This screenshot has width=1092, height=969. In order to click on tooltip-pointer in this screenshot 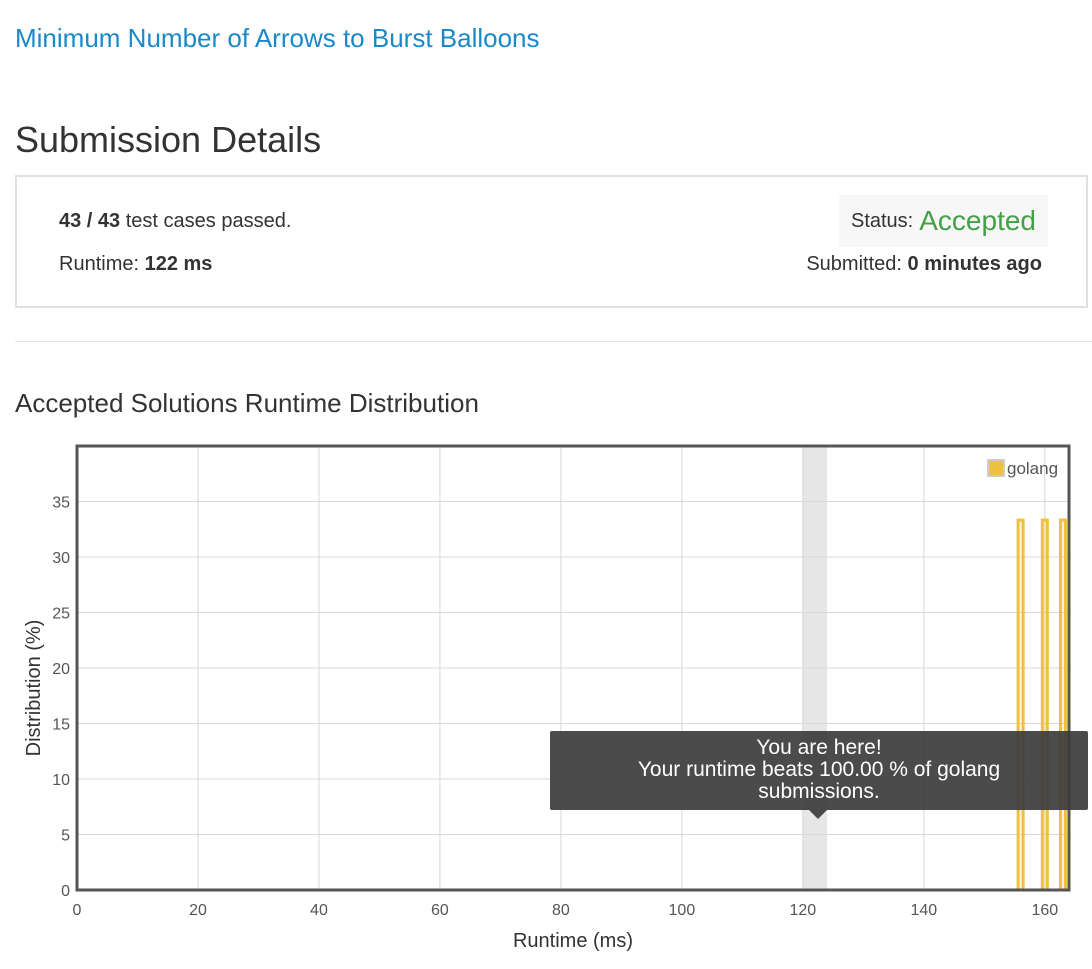, I will do `click(818, 814)`.